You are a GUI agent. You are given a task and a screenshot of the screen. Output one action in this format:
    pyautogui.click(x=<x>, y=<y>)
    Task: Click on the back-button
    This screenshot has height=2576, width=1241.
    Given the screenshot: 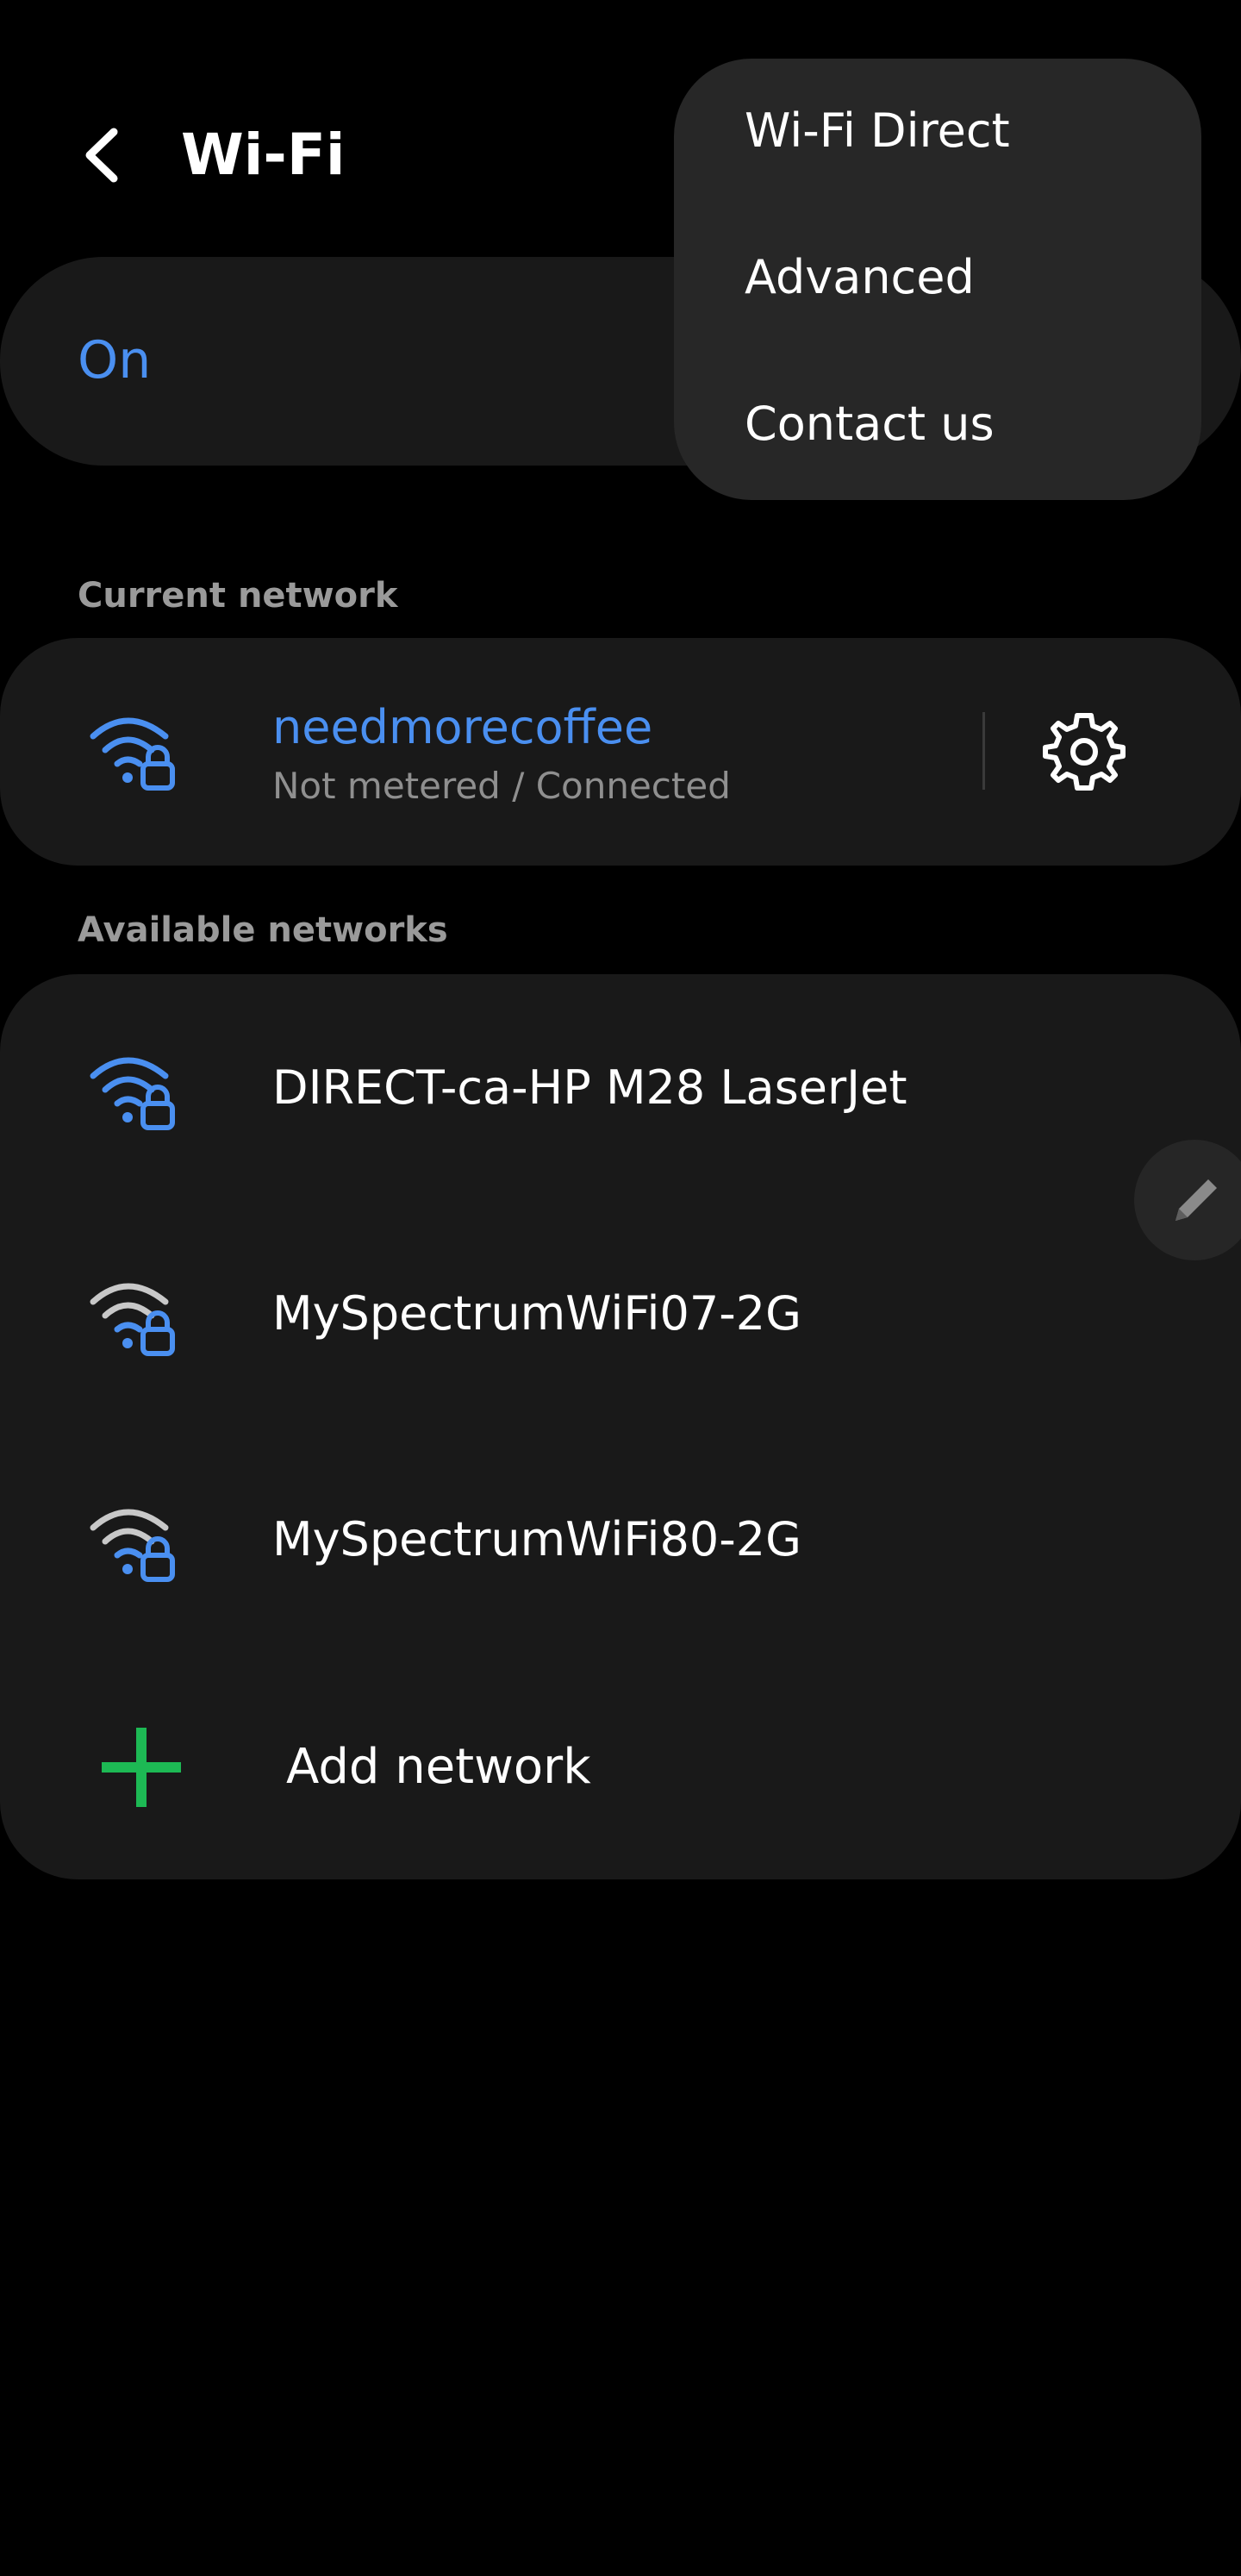 What is the action you would take?
    pyautogui.click(x=104, y=156)
    